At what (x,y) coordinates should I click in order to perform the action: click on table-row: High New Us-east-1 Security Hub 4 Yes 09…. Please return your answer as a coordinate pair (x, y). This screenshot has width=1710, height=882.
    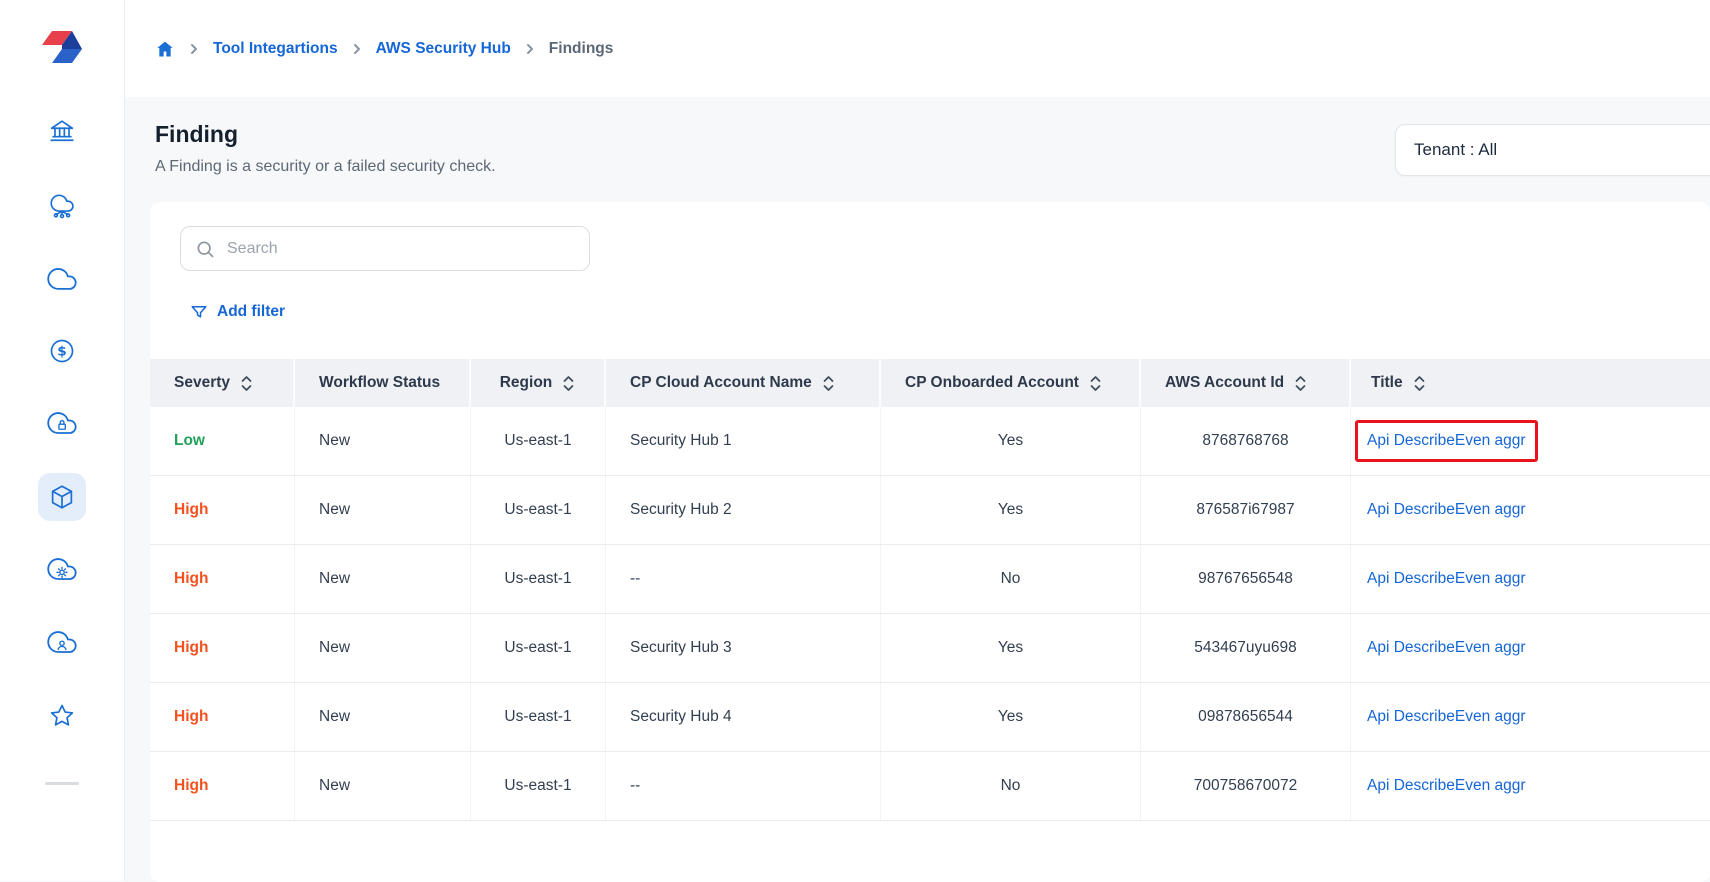
    Looking at the image, I should click on (930, 717).